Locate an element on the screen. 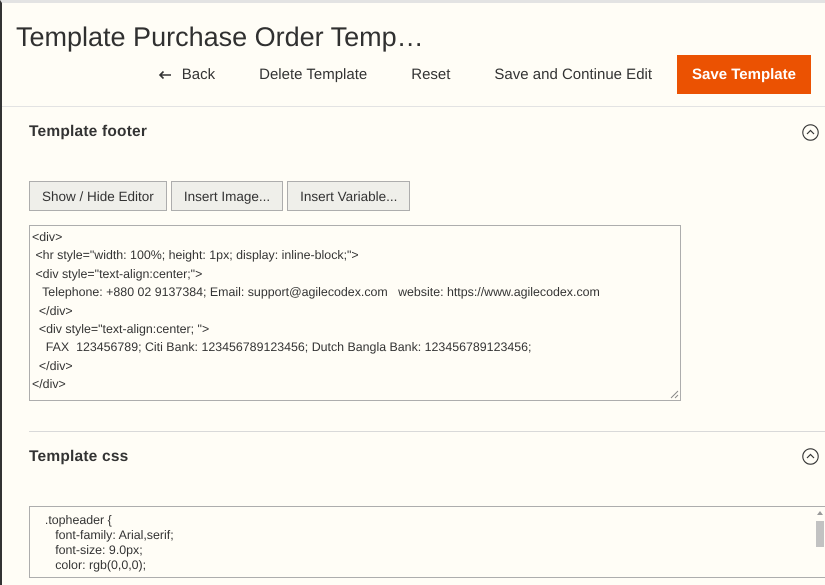 This screenshot has height=585, width=825. action-button: Reset is located at coordinates (431, 74).